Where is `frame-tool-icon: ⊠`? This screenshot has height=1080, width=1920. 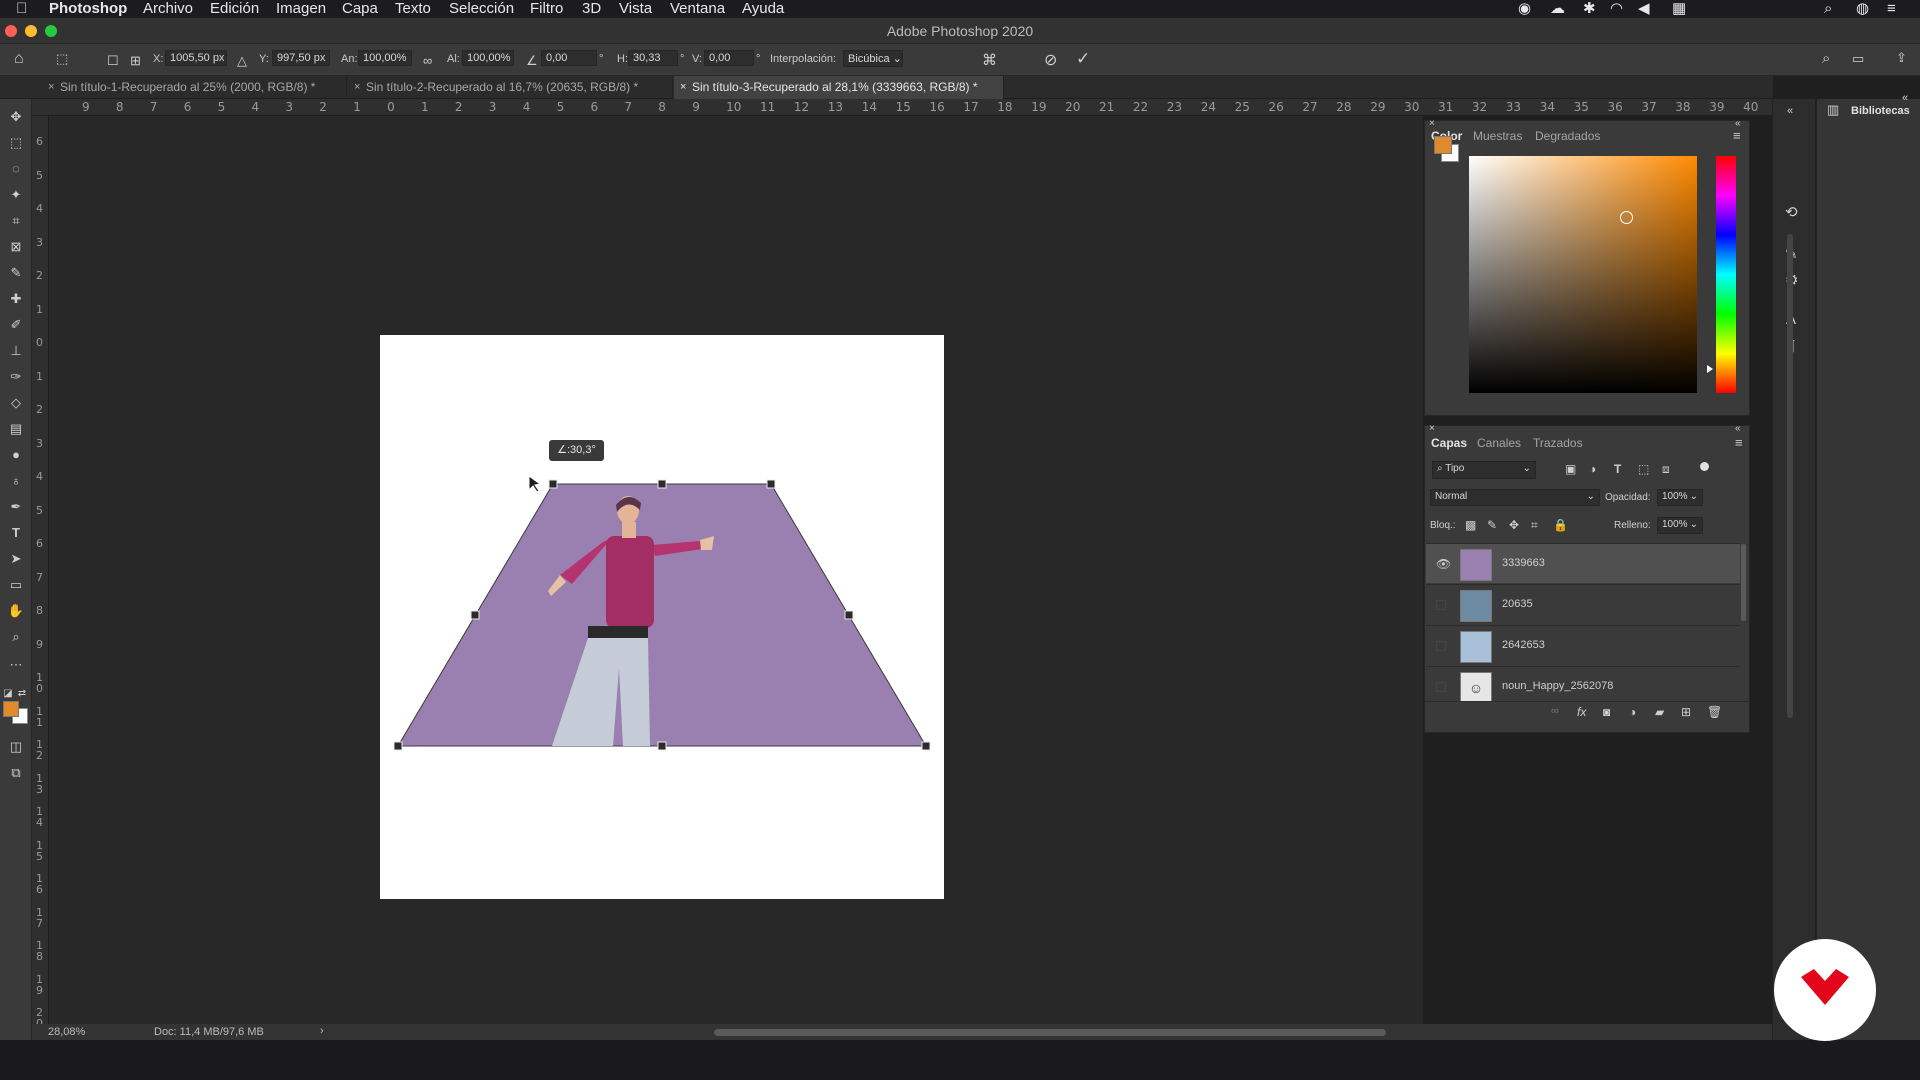
frame-tool-icon: ⊠ is located at coordinates (16, 247).